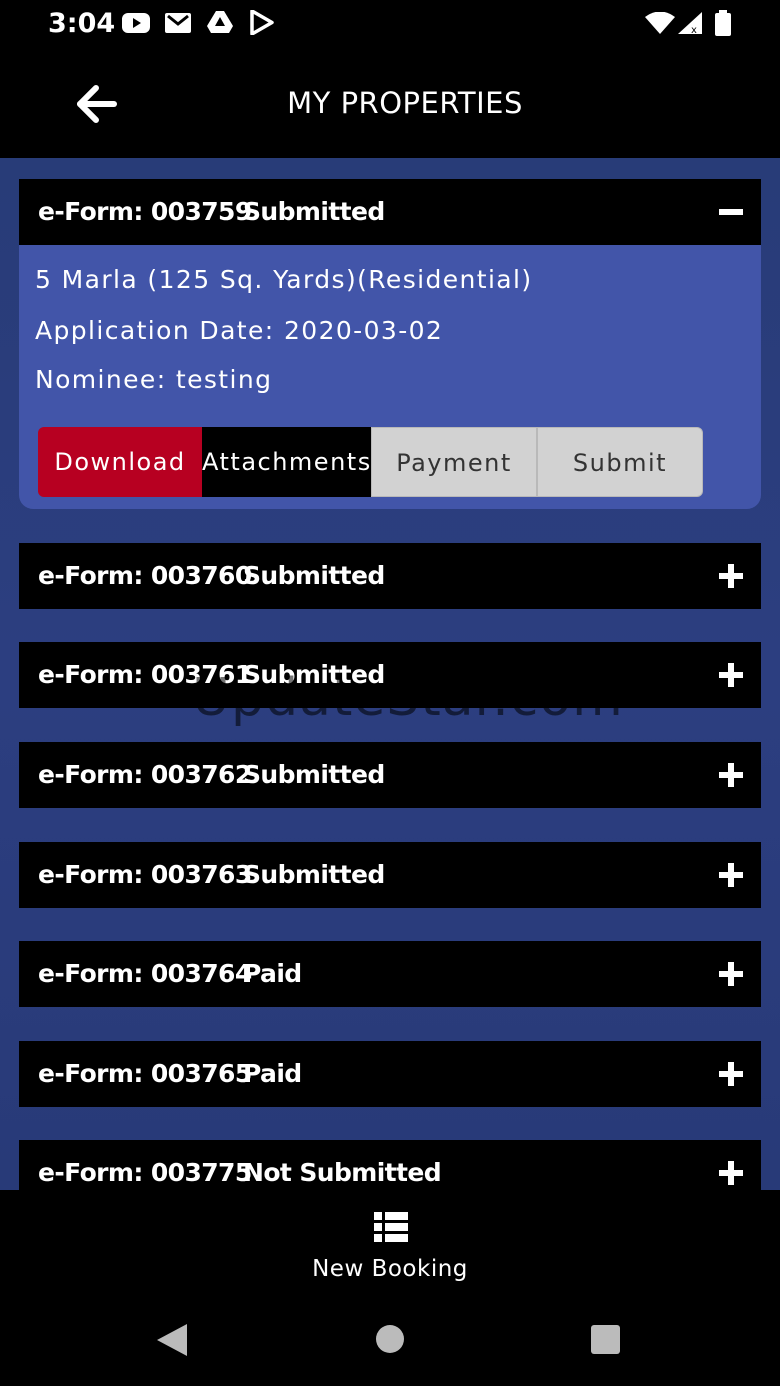 This screenshot has width=780, height=1386. I want to click on svg-text: x, so click(694, 29).